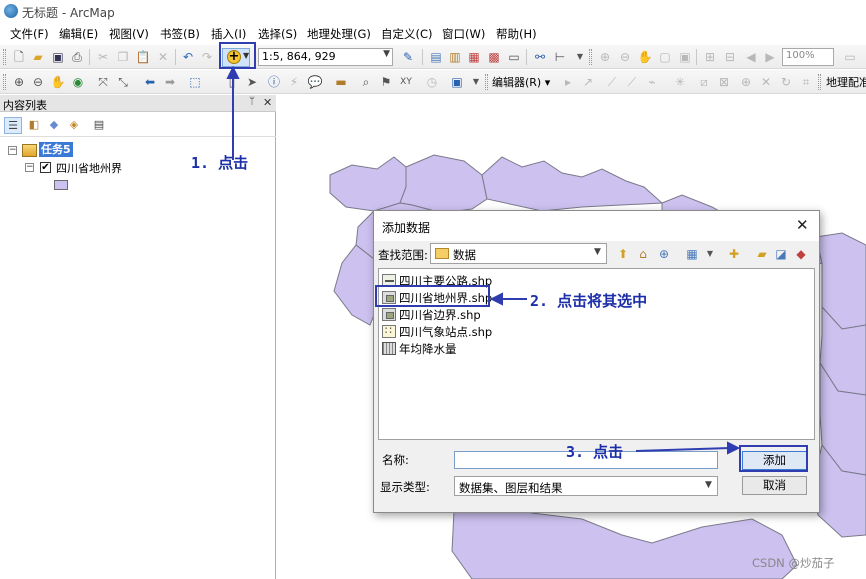 The height and width of the screenshot is (579, 866). What do you see at coordinates (683, 449) in the screenshot?
I see `arrow-step3` at bounding box center [683, 449].